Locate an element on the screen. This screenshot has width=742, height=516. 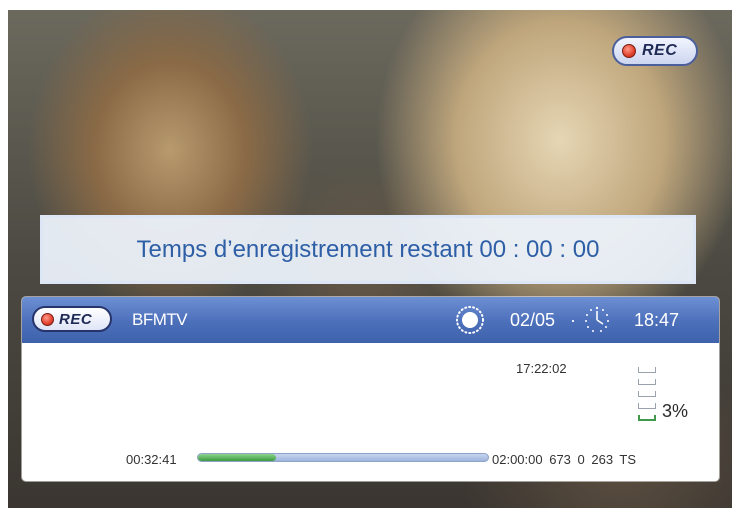
recording-badge-label: REC is located at coordinates (660, 50).